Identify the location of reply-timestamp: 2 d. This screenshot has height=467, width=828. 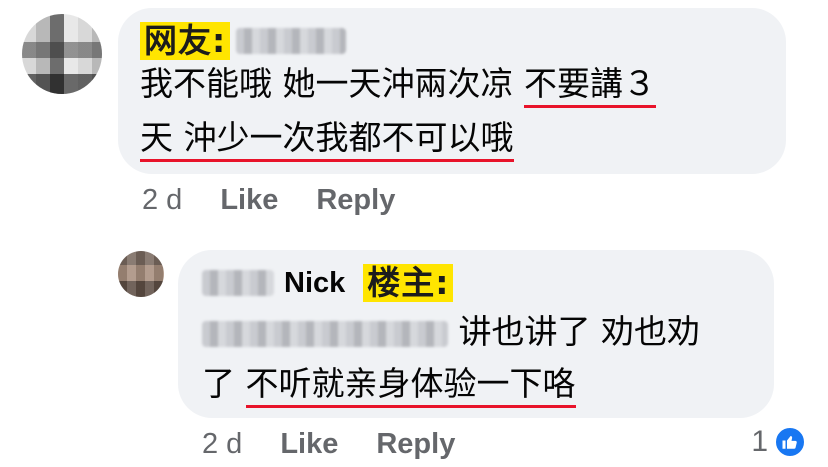
(222, 444).